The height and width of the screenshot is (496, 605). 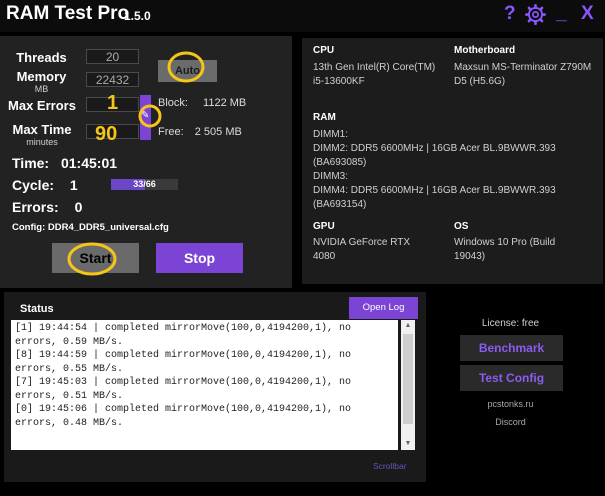 What do you see at coordinates (106, 134) in the screenshot?
I see `max-time-annotation: 90` at bounding box center [106, 134].